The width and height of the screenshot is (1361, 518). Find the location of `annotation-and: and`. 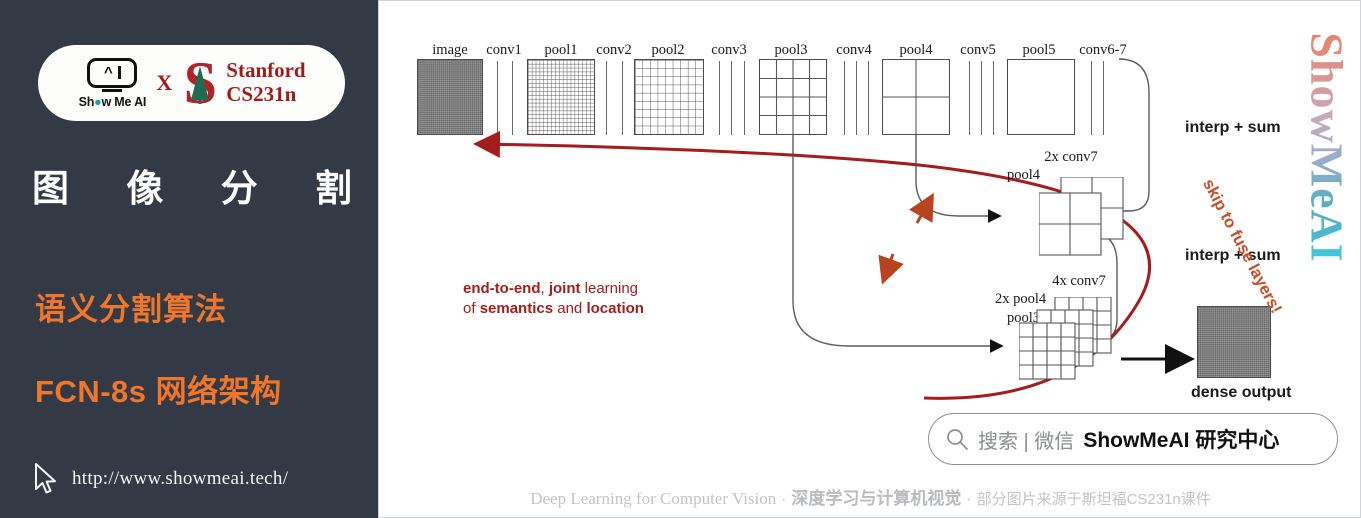

annotation-and: and is located at coordinates (570, 309).